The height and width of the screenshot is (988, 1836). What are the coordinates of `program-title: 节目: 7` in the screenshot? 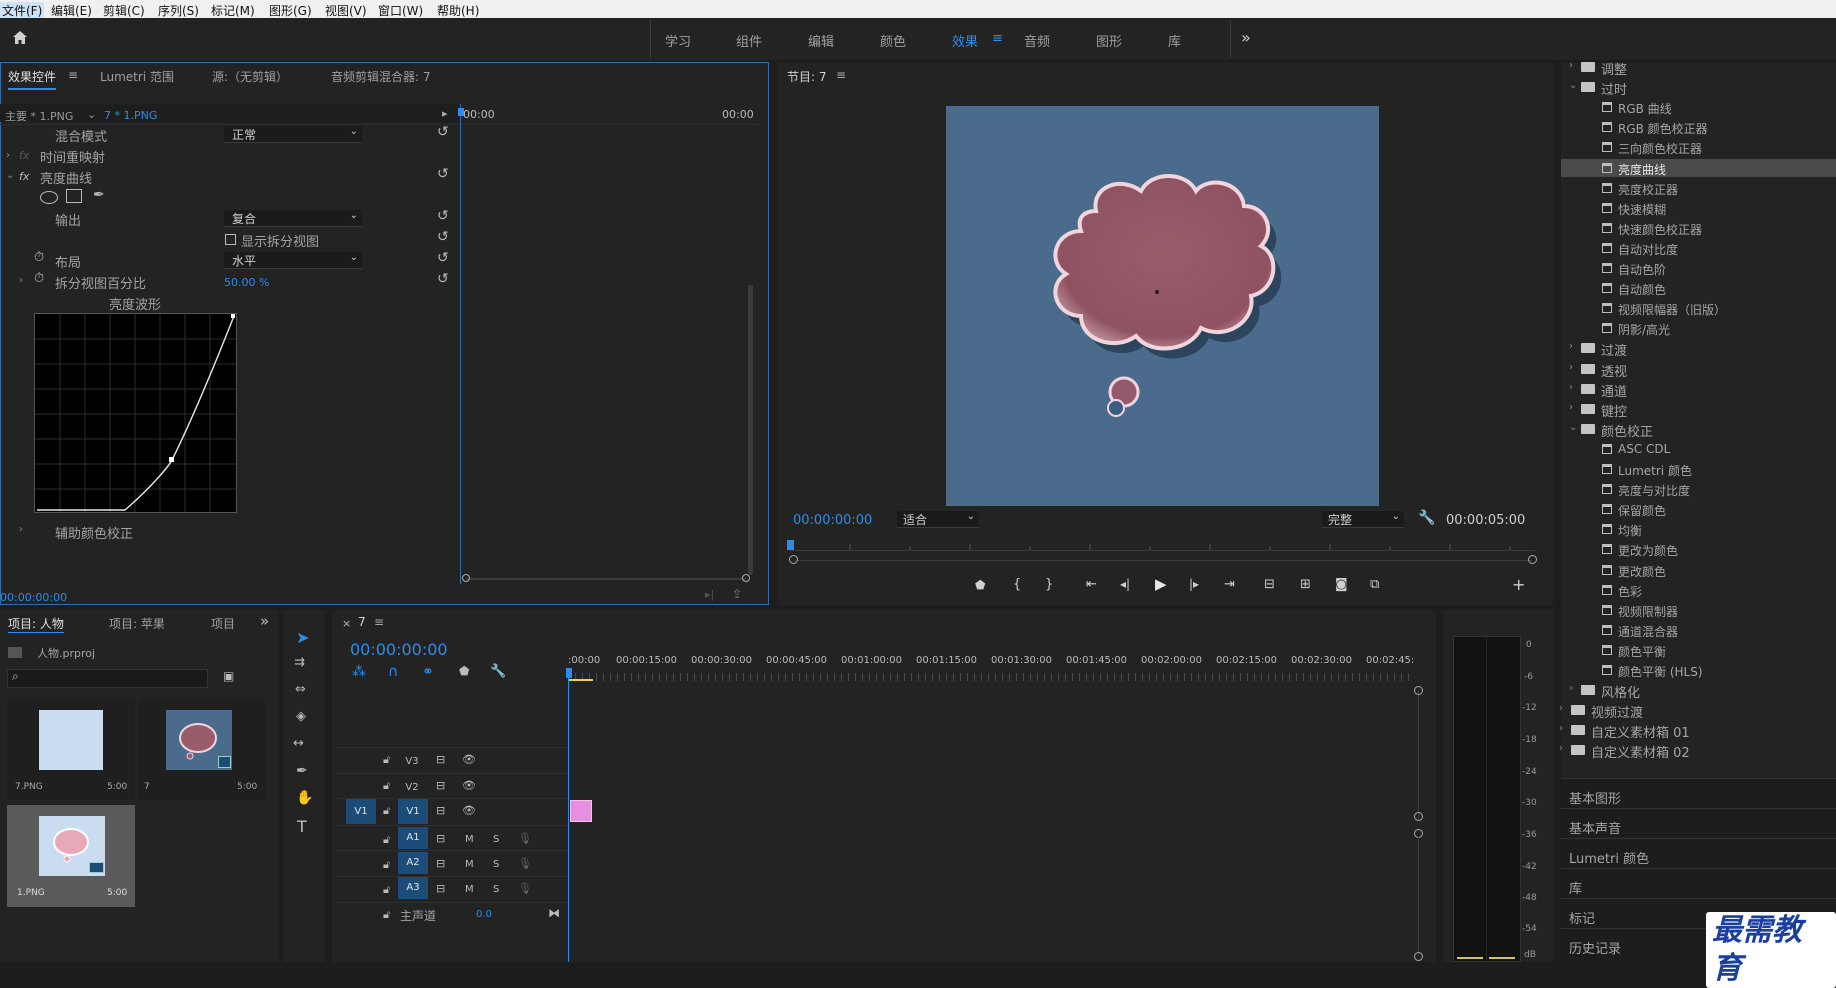 It's located at (807, 76).